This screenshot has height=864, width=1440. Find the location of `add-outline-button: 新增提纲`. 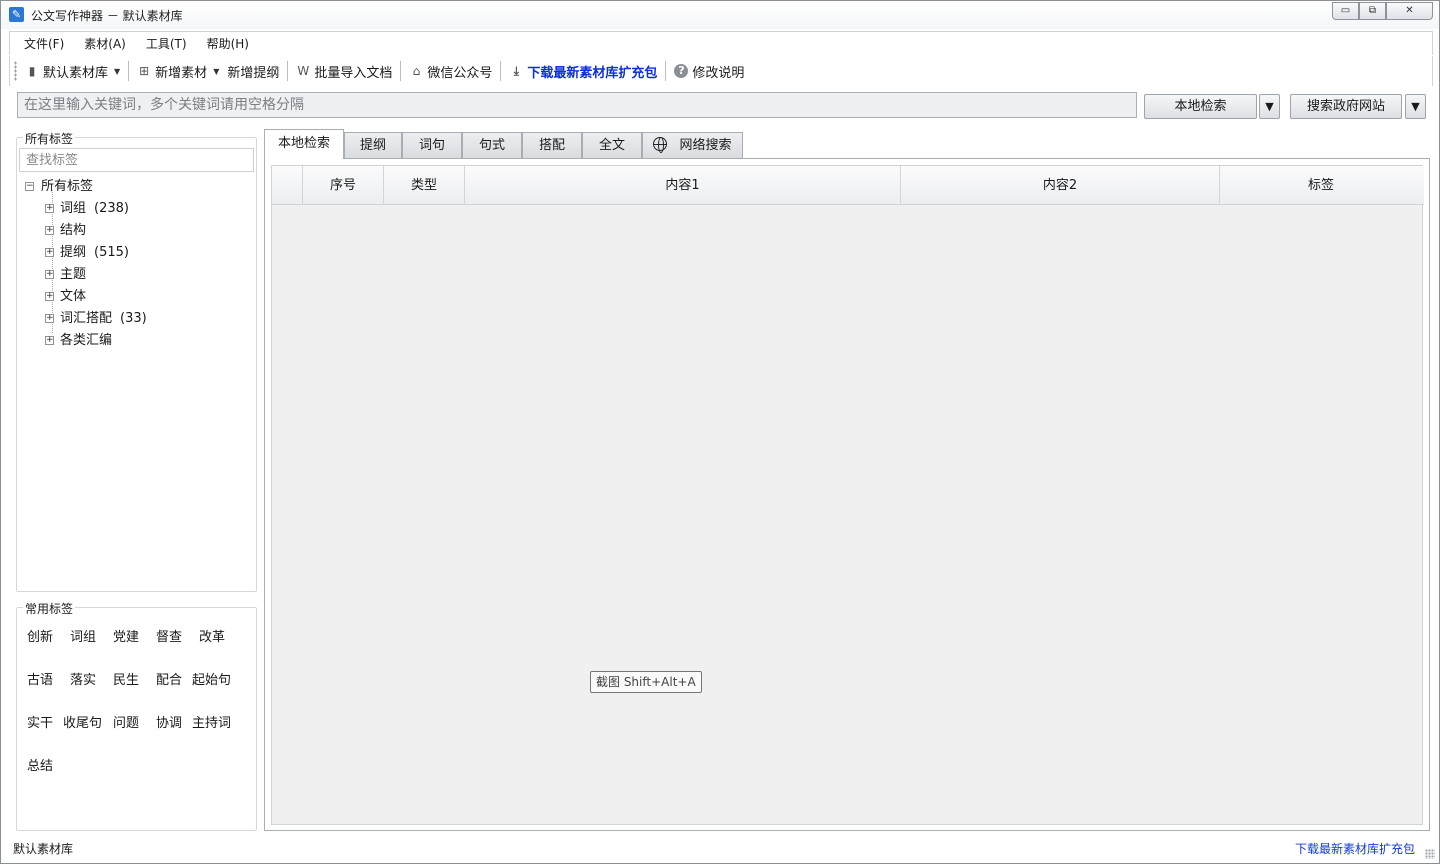

add-outline-button: 新增提纲 is located at coordinates (253, 71).